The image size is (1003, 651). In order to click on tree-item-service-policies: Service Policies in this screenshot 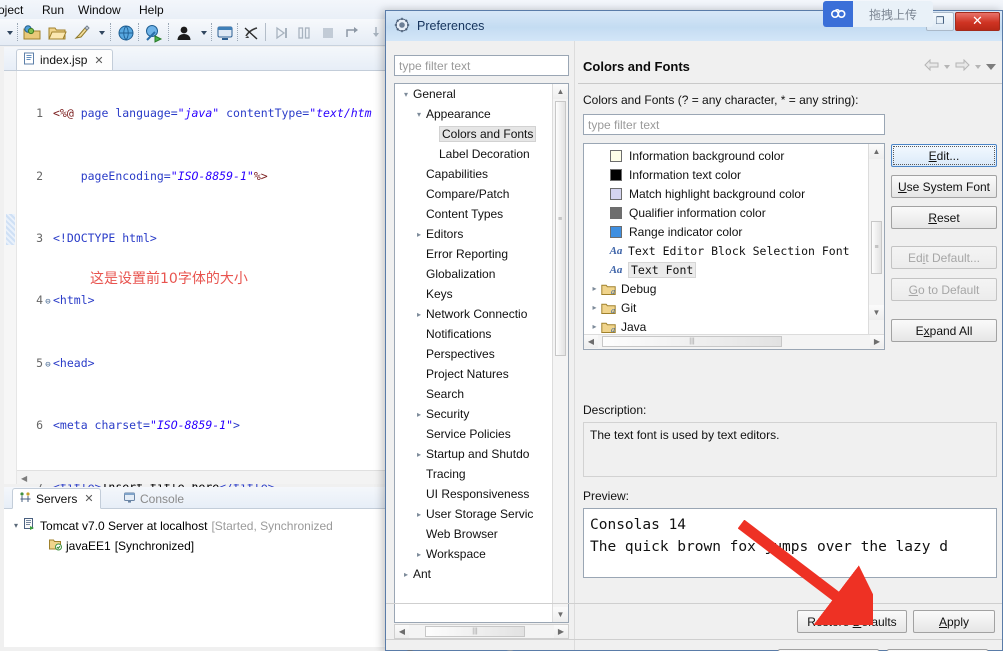, I will do `click(474, 434)`.